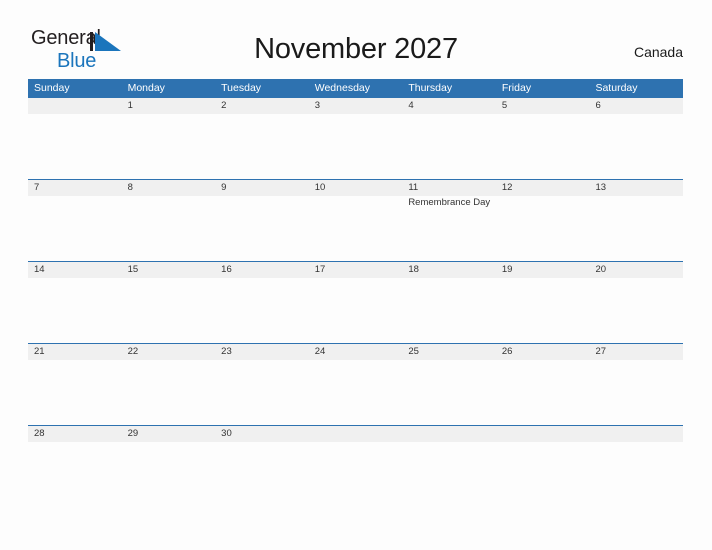 This screenshot has width=712, height=550. Describe the element at coordinates (449, 270) in the screenshot. I see `day-number: 18` at that location.